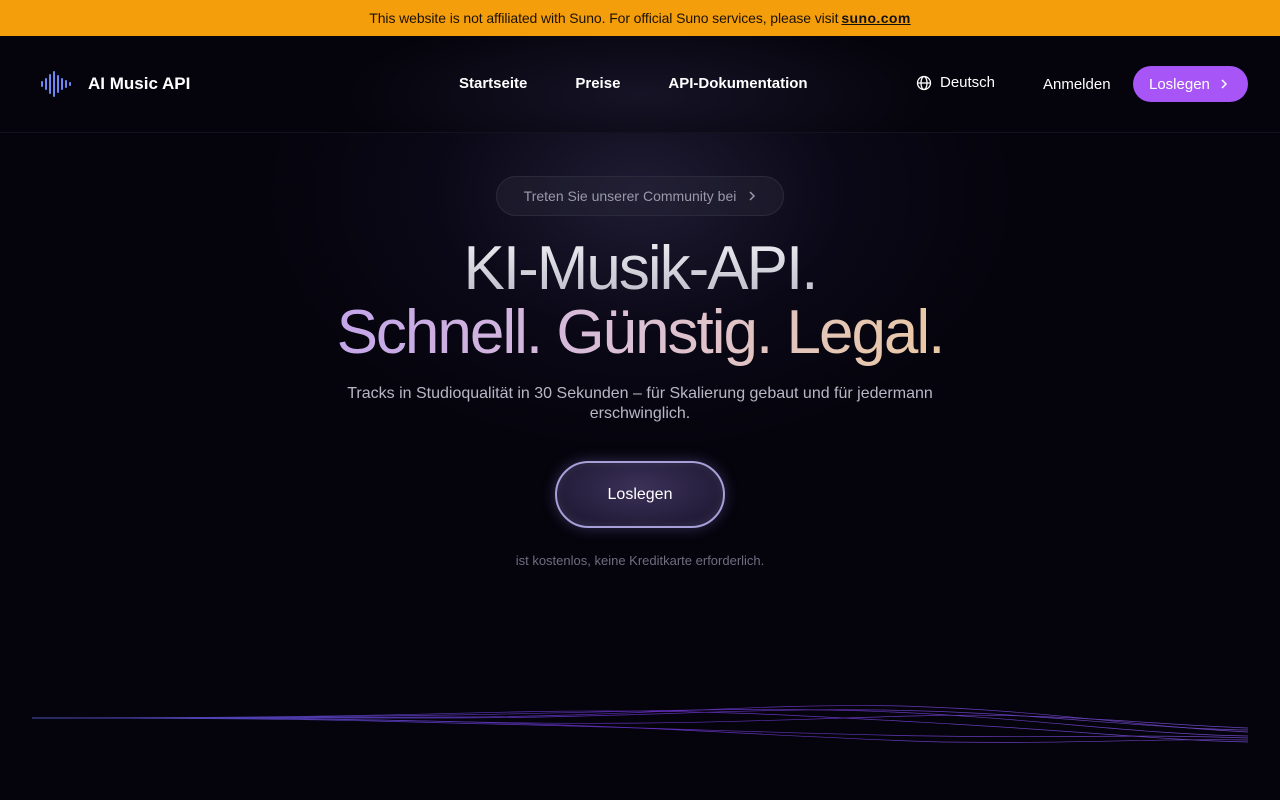 The height and width of the screenshot is (800, 1280). I want to click on get-started-label: Loslegen, so click(1179, 84).